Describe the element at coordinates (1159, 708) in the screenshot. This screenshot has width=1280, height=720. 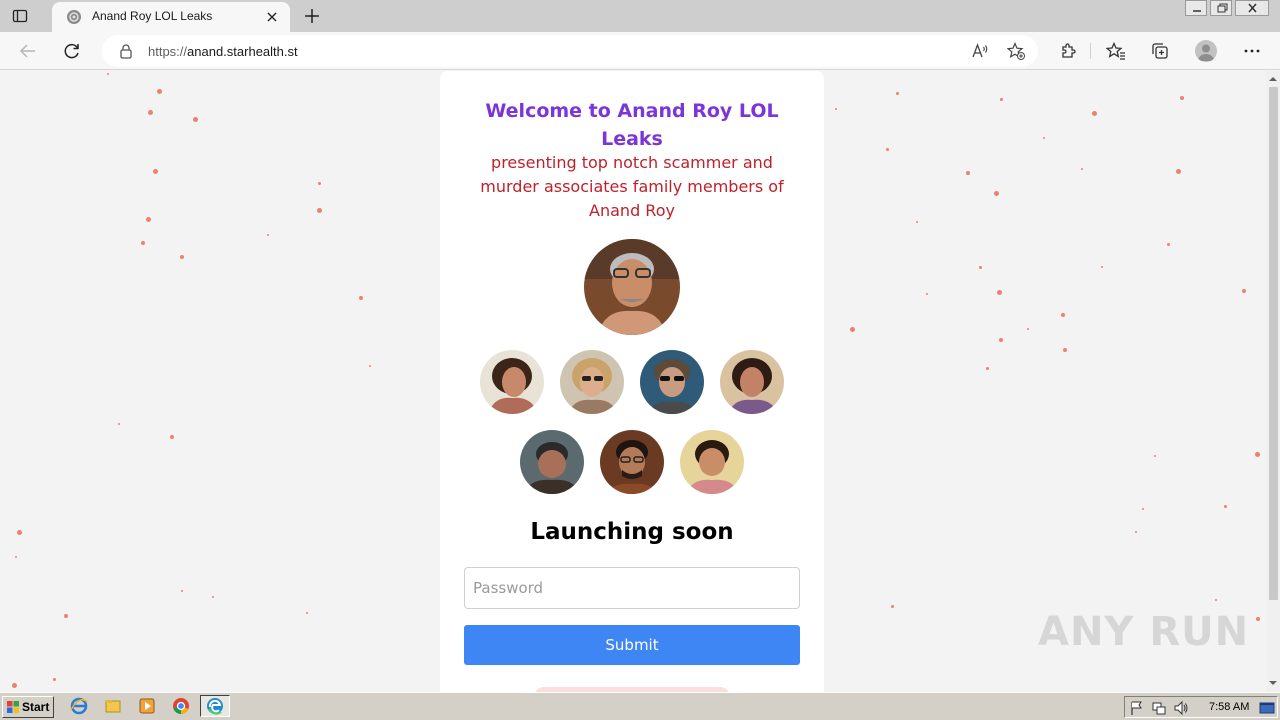
I see `network-icon` at that location.